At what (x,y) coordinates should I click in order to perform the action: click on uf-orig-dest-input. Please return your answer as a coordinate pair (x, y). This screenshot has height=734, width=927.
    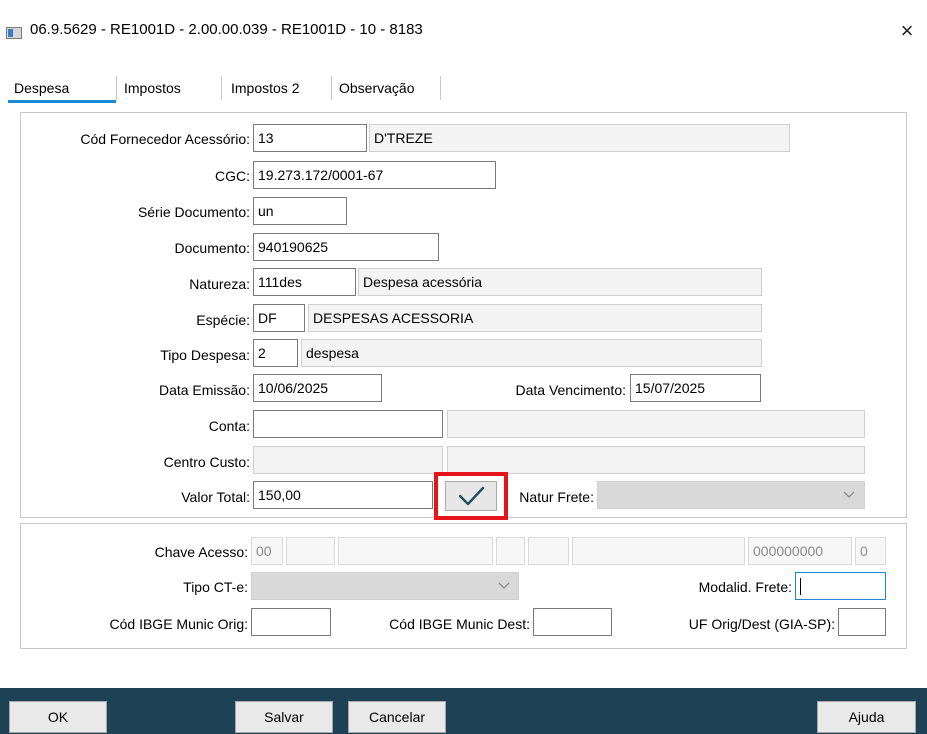
    Looking at the image, I should click on (862, 622).